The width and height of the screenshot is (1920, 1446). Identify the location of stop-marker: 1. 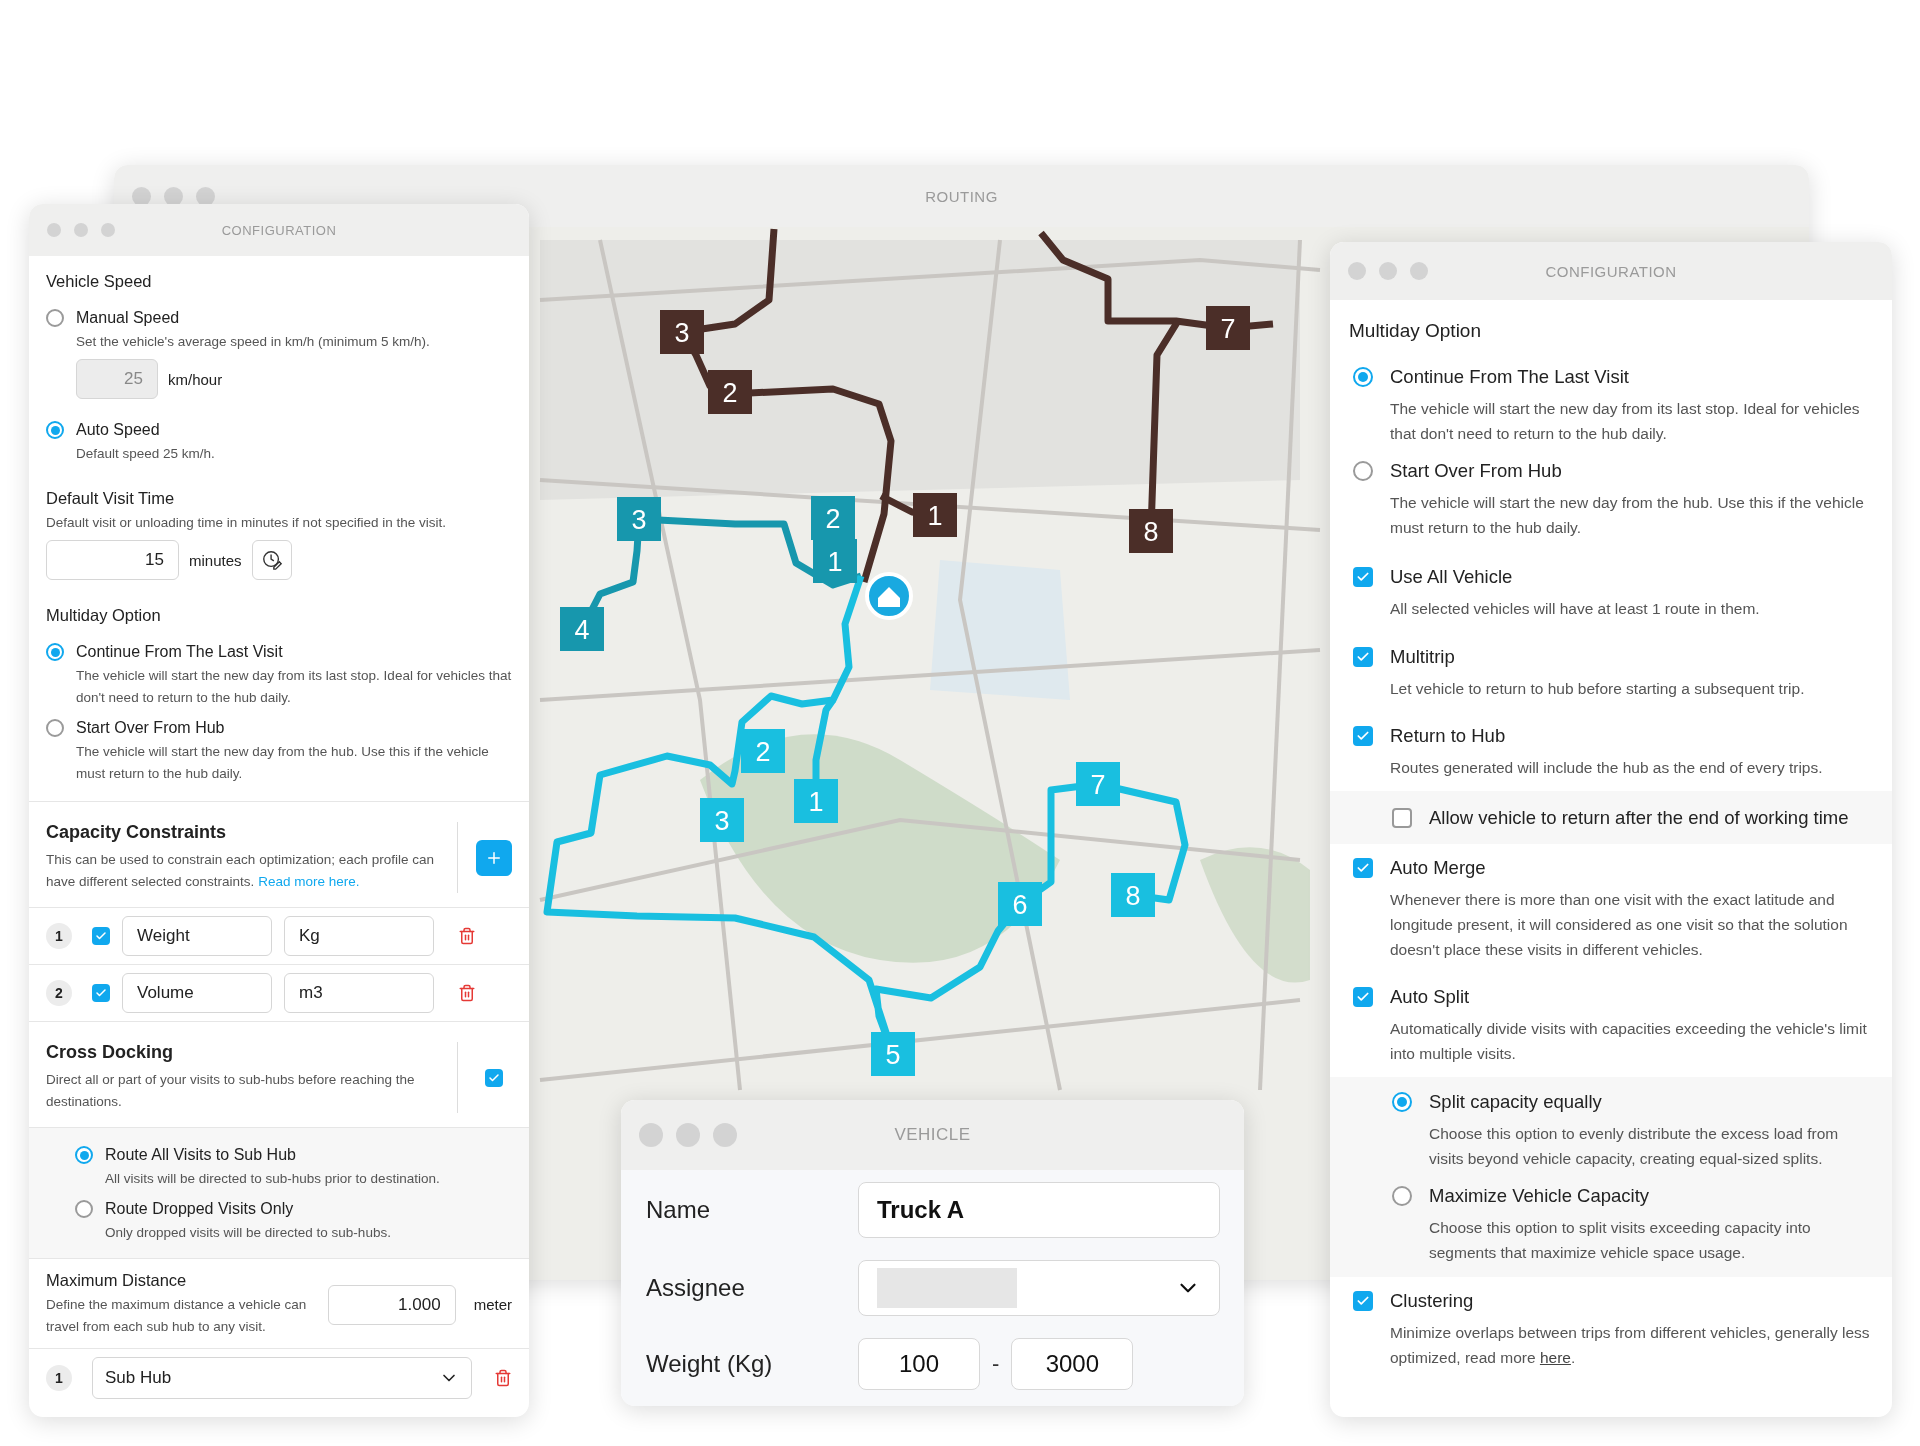
(935, 515).